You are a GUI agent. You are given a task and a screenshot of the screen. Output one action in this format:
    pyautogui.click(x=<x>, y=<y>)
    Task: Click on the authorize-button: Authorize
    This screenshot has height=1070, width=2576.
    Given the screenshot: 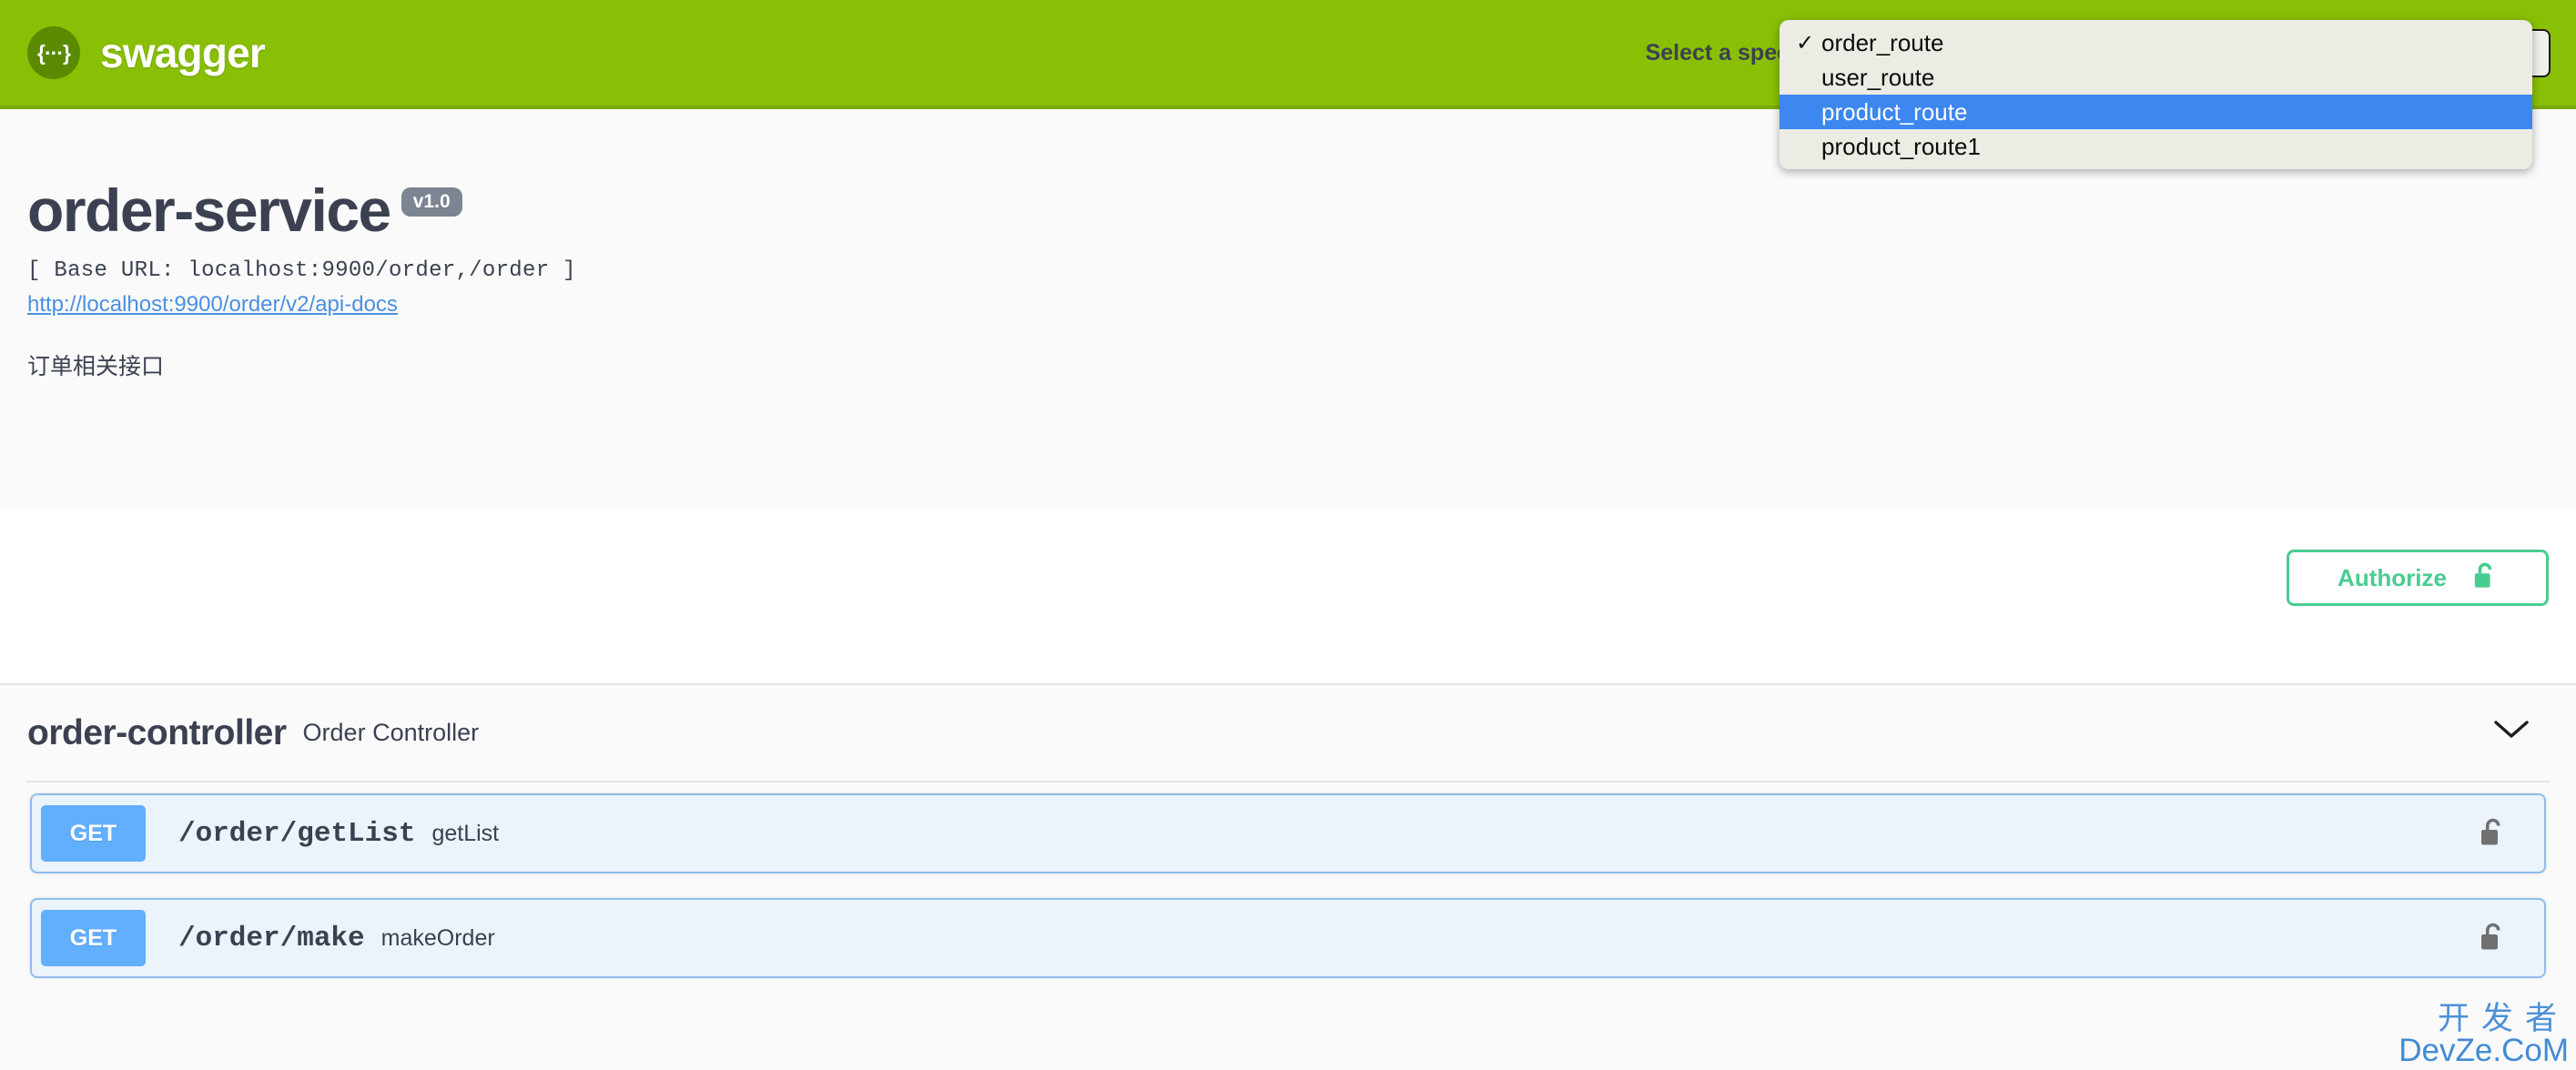 What is the action you would take?
    pyautogui.click(x=2418, y=578)
    